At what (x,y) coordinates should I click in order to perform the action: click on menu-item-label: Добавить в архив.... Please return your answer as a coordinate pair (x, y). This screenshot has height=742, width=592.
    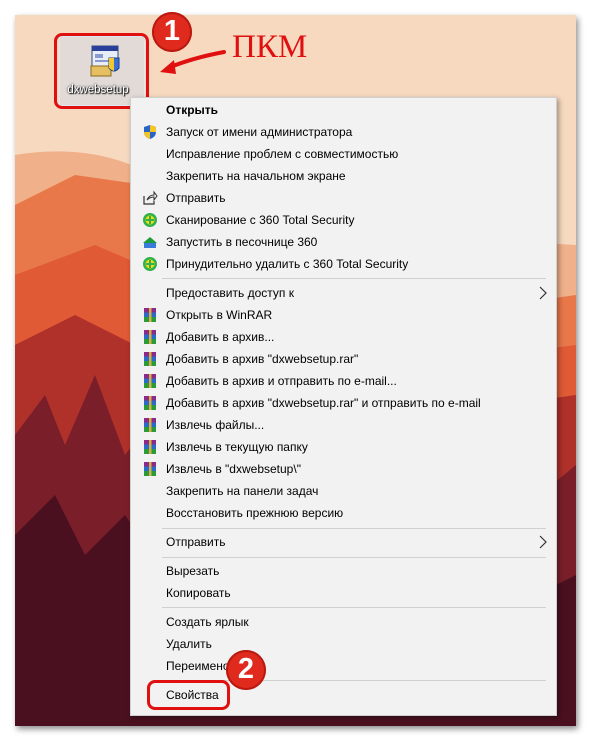
    Looking at the image, I should click on (220, 337).